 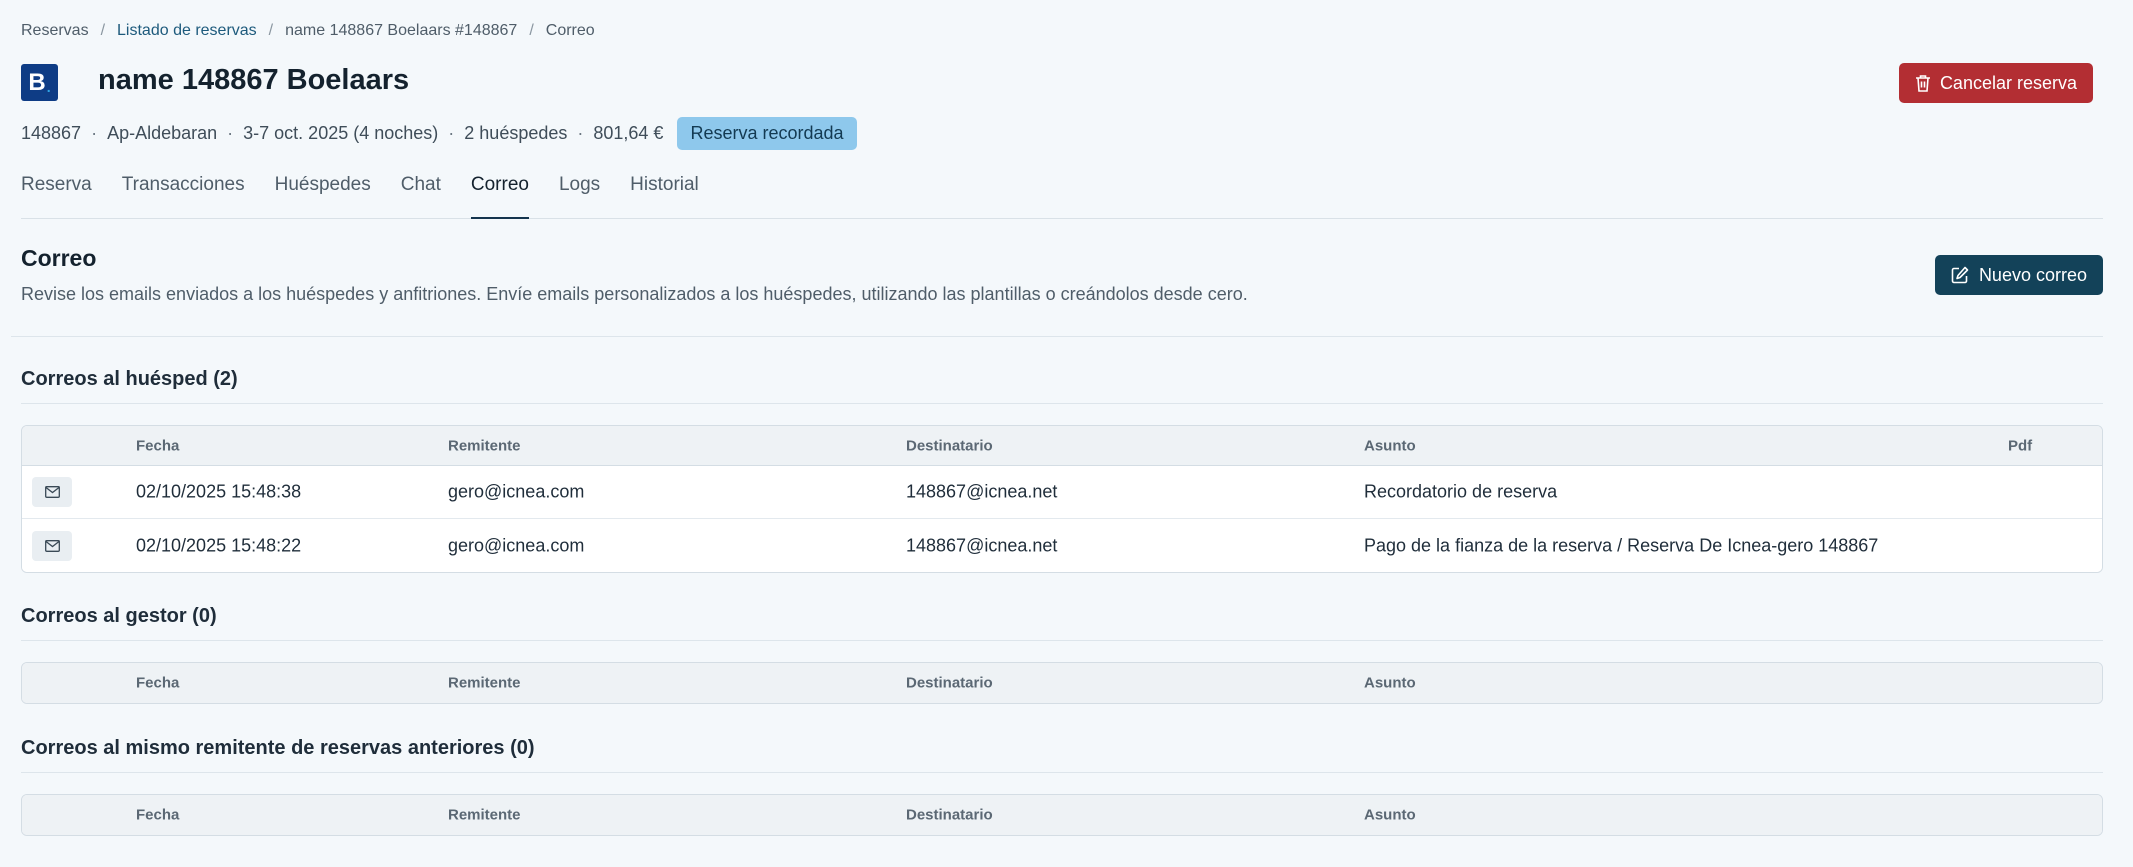 What do you see at coordinates (1057, 336) in the screenshot?
I see `section-divider` at bounding box center [1057, 336].